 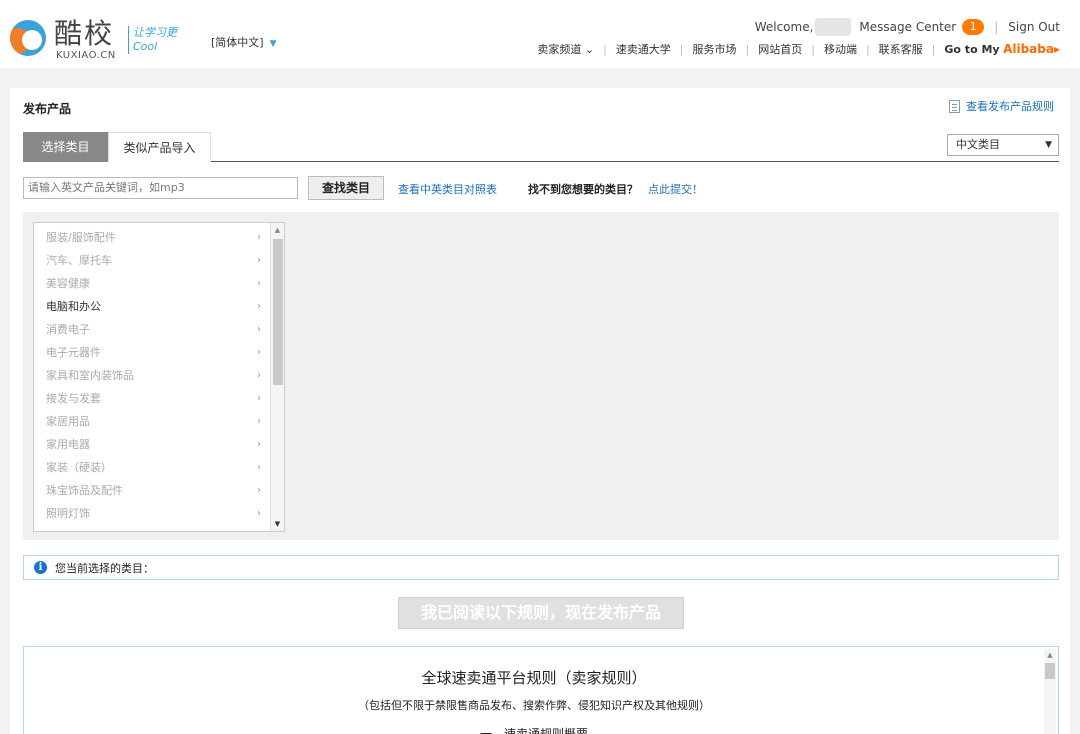 I want to click on category-compare-link: 查看中英类目对照表, so click(x=447, y=189).